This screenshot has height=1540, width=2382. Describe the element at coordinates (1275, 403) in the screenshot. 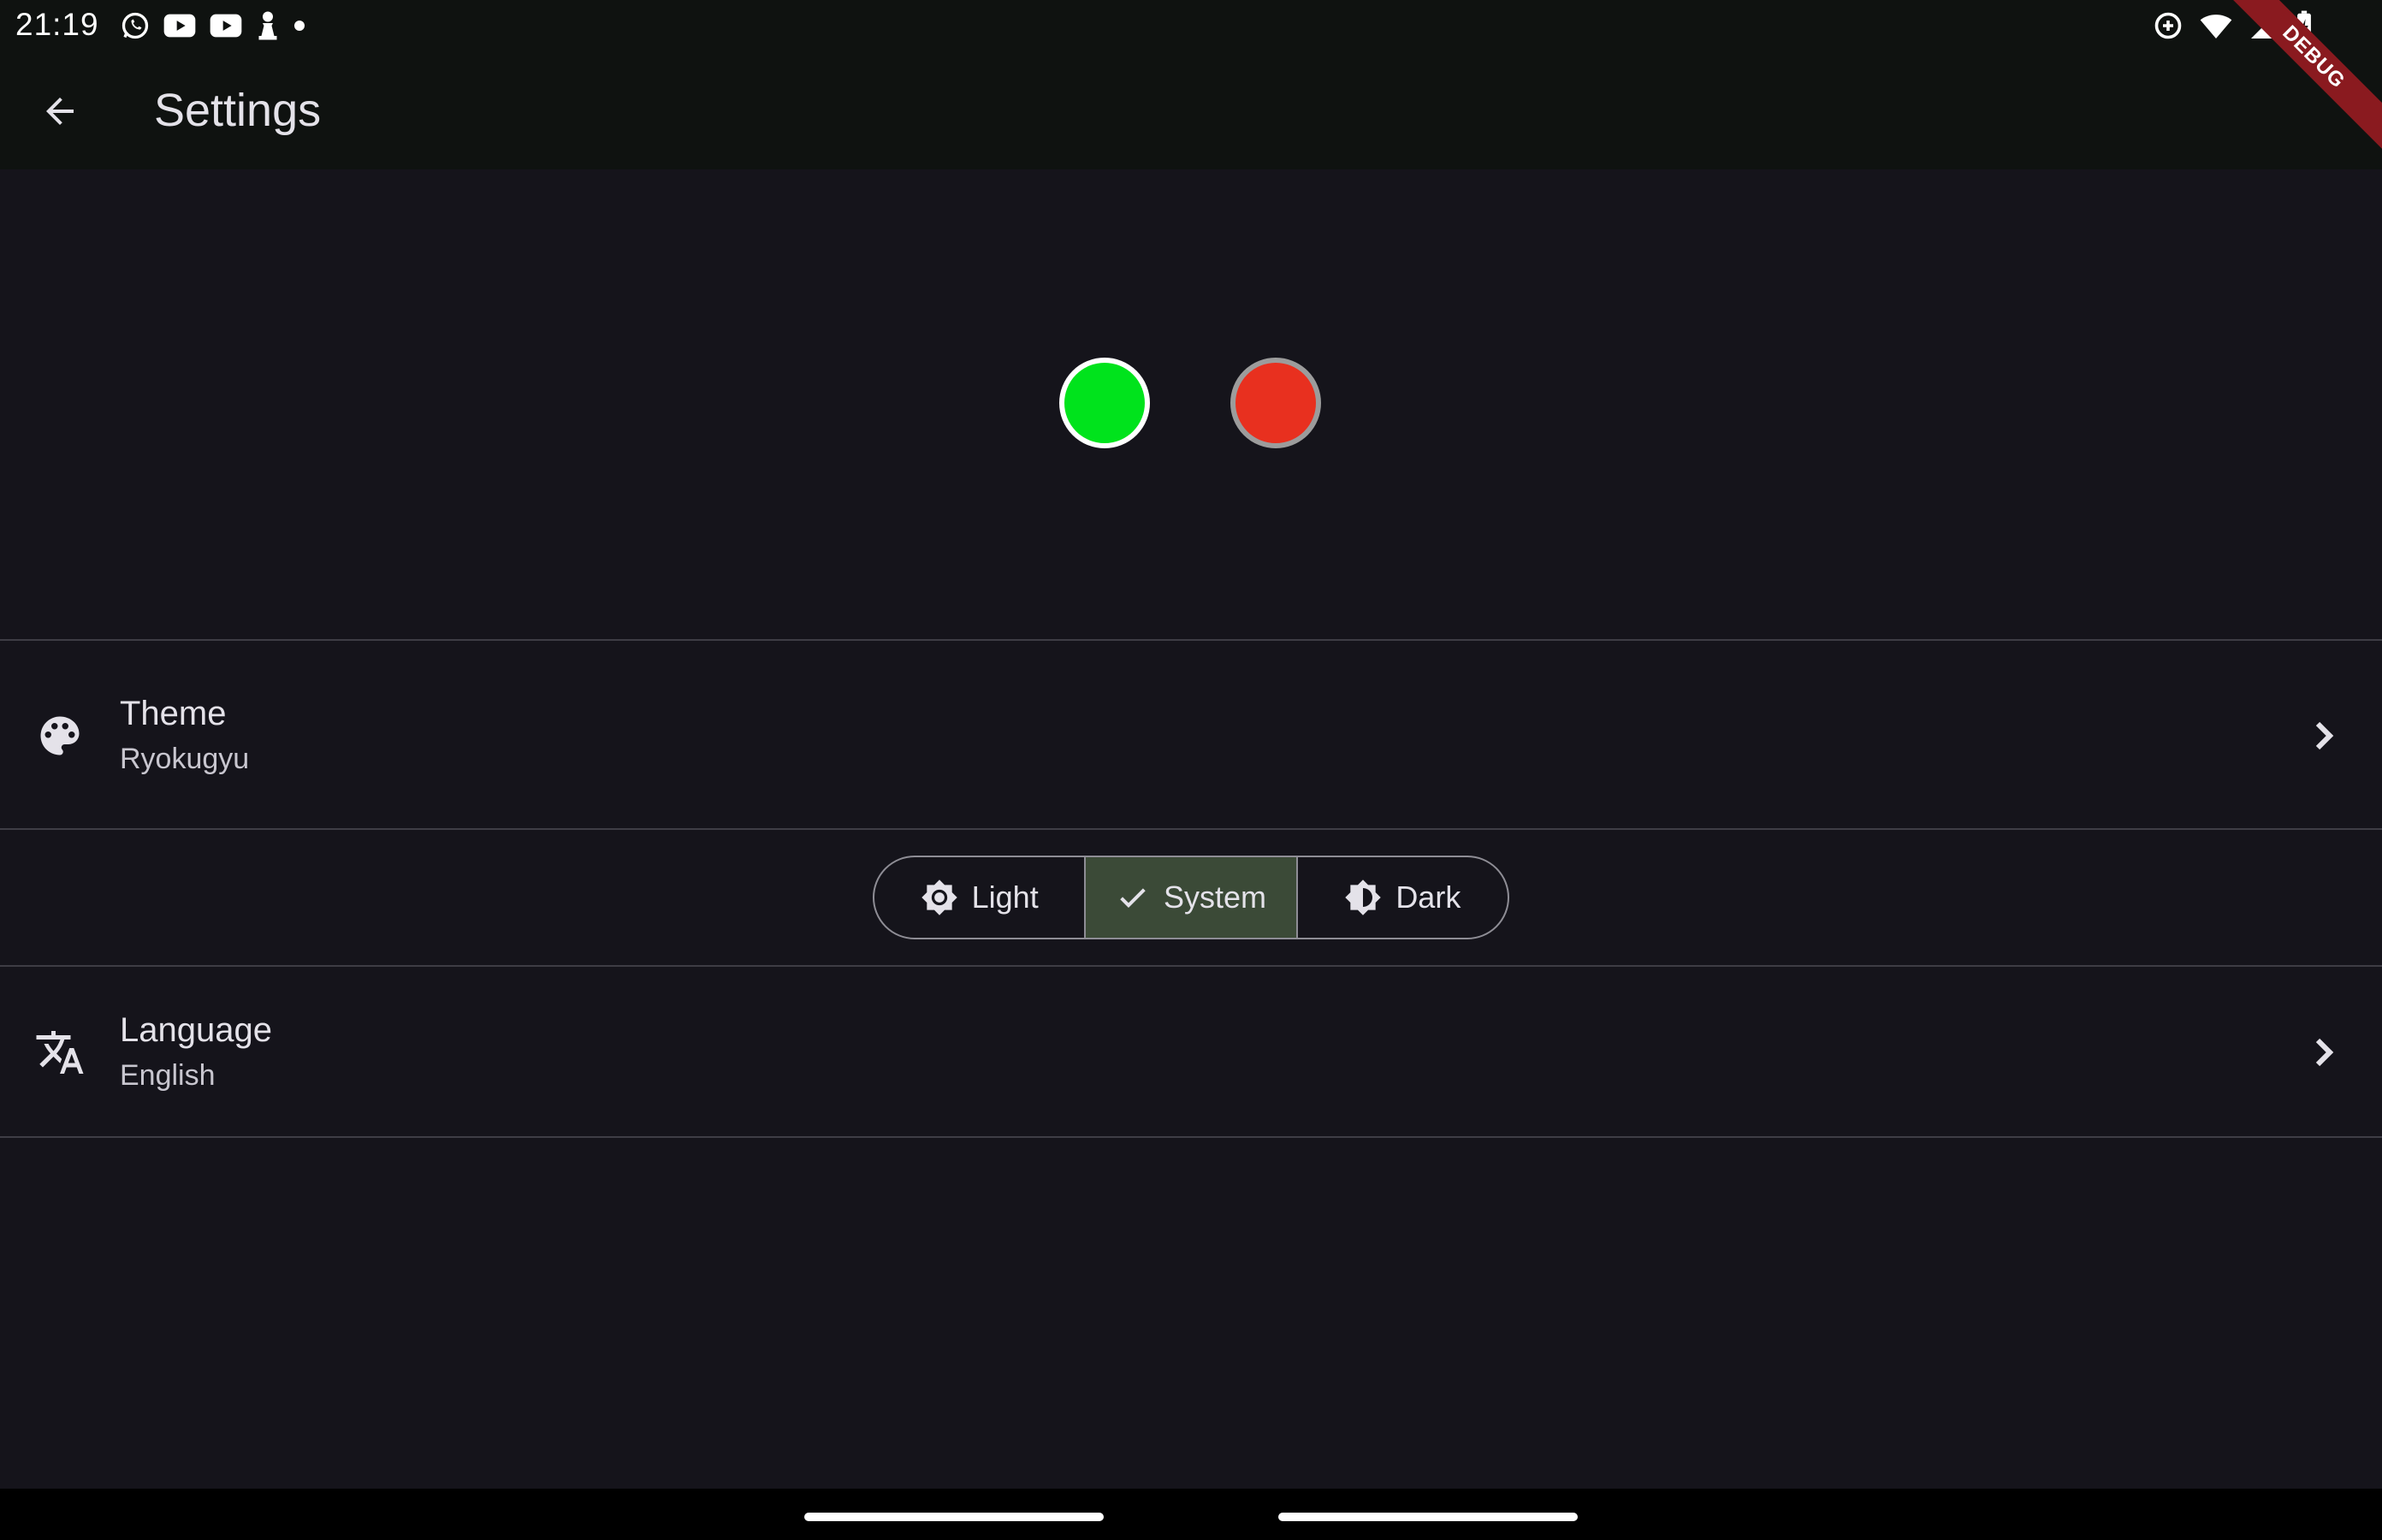

I see `color-swatch-red` at that location.